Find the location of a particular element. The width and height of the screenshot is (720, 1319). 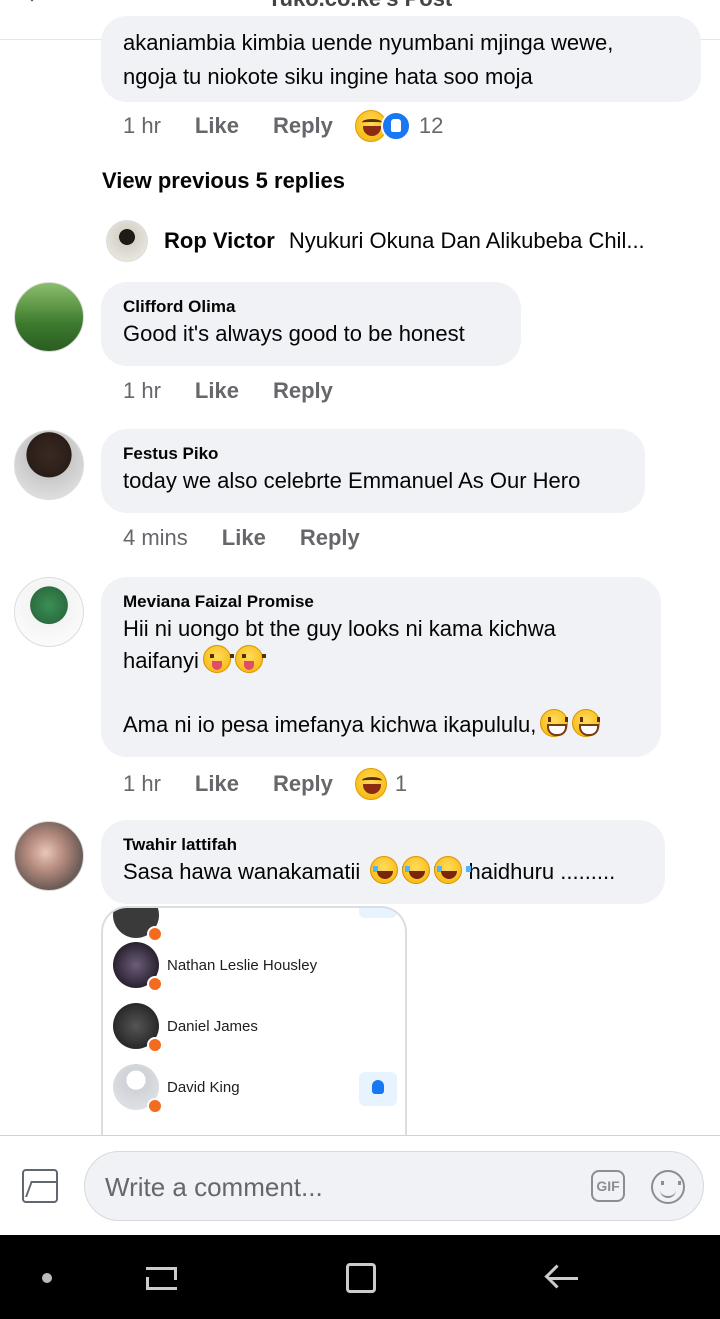

like-reaction-icon is located at coordinates (395, 126).